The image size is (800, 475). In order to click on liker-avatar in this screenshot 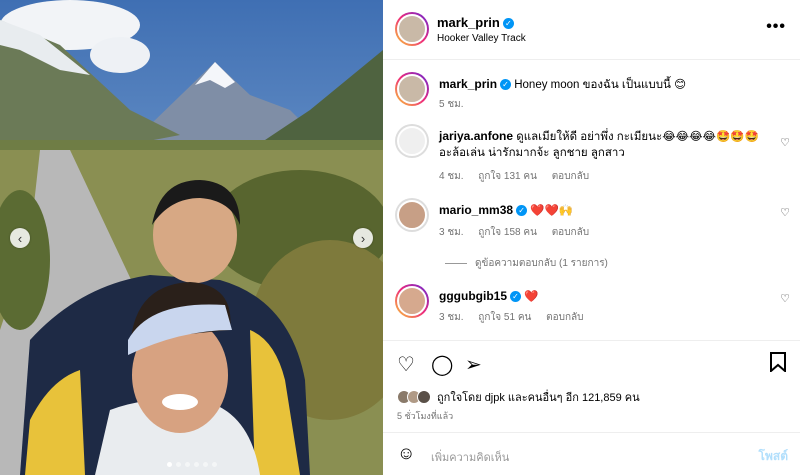, I will do `click(424, 397)`.